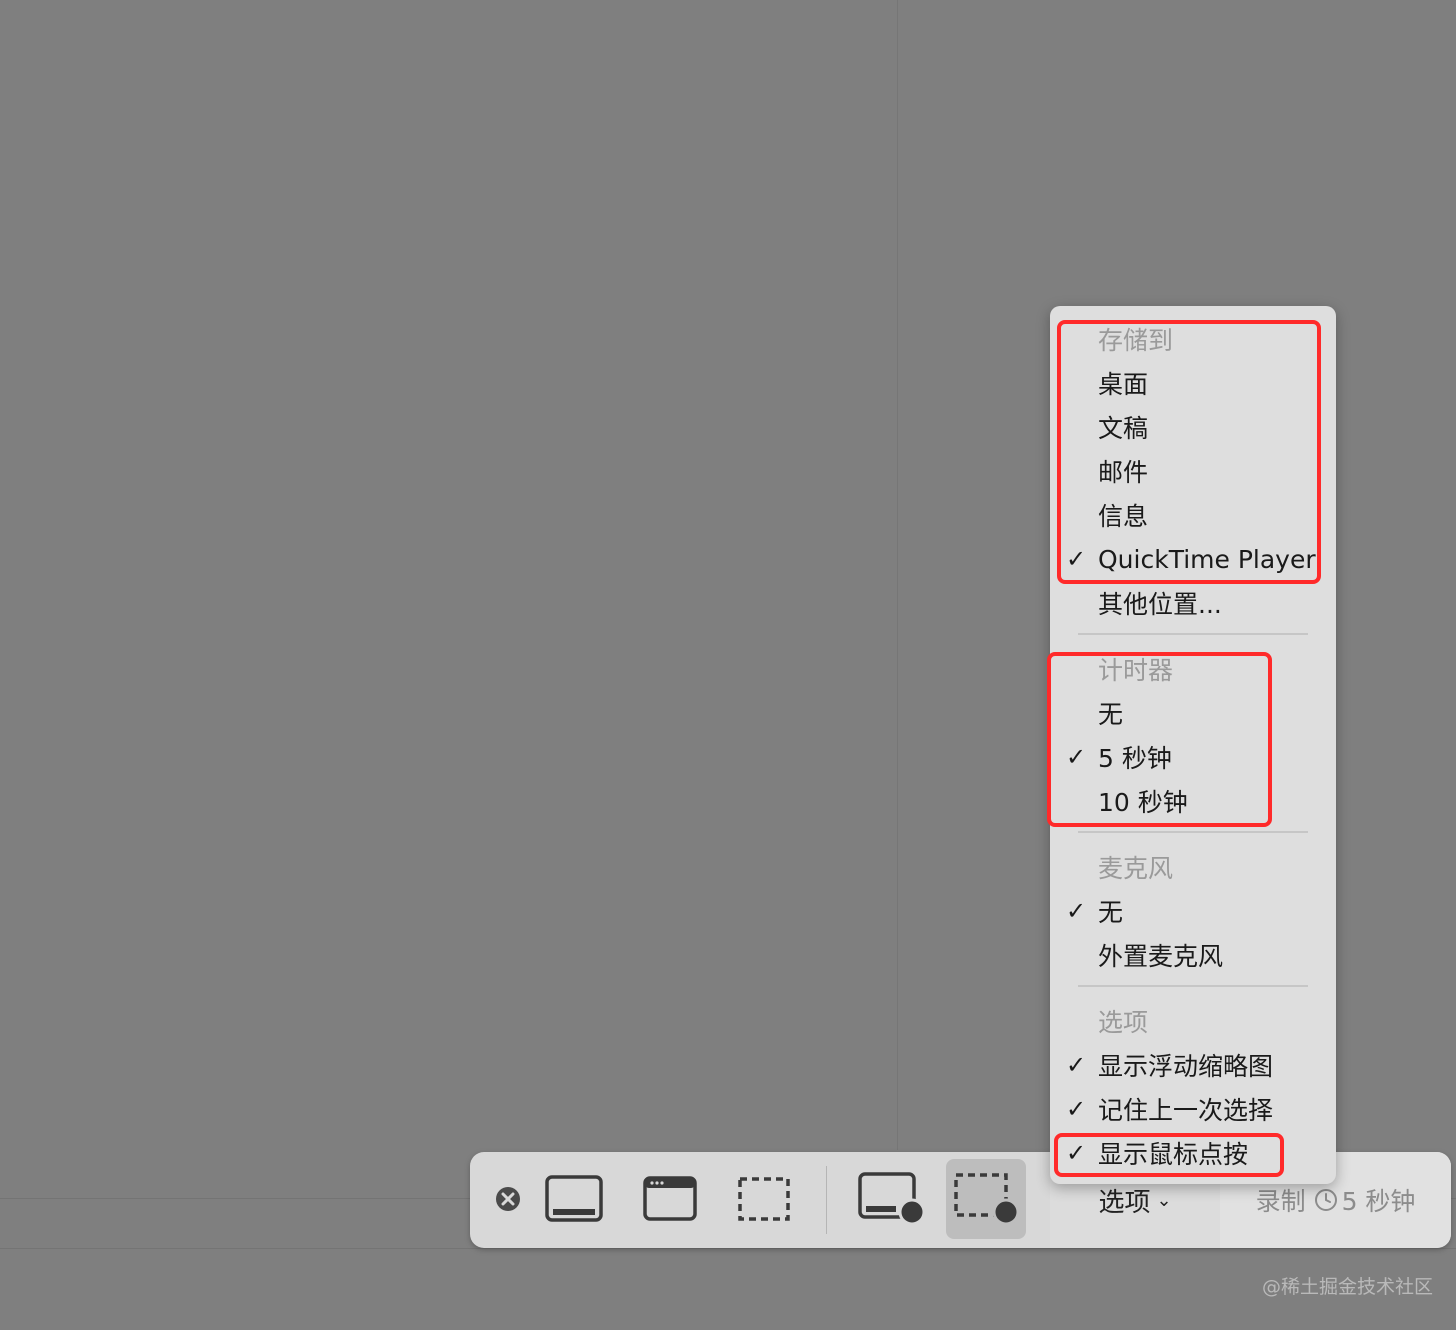  What do you see at coordinates (1325, 1200) in the screenshot?
I see `timer-icon` at bounding box center [1325, 1200].